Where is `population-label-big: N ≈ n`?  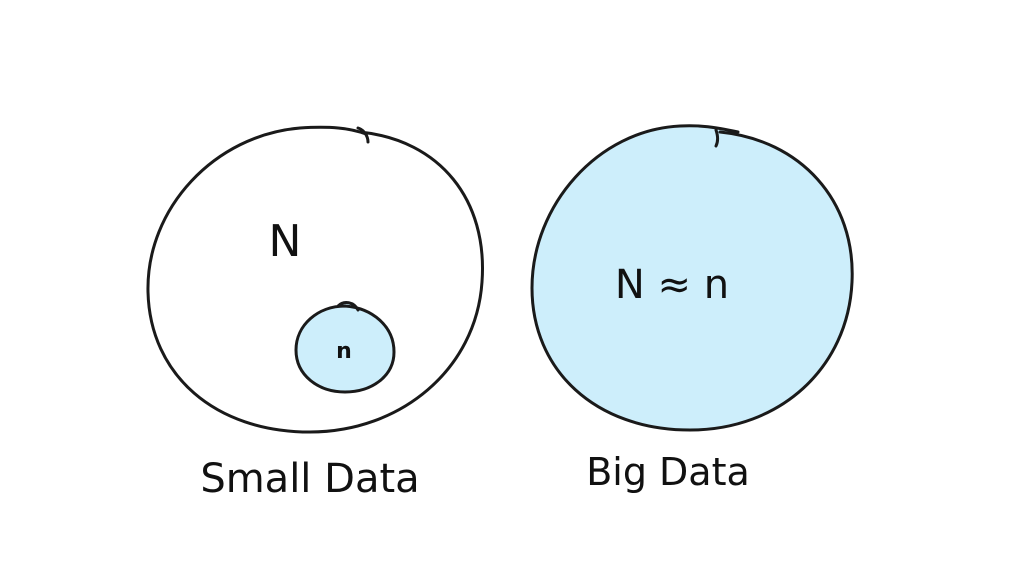
population-label-big: N ≈ n is located at coordinates (672, 285).